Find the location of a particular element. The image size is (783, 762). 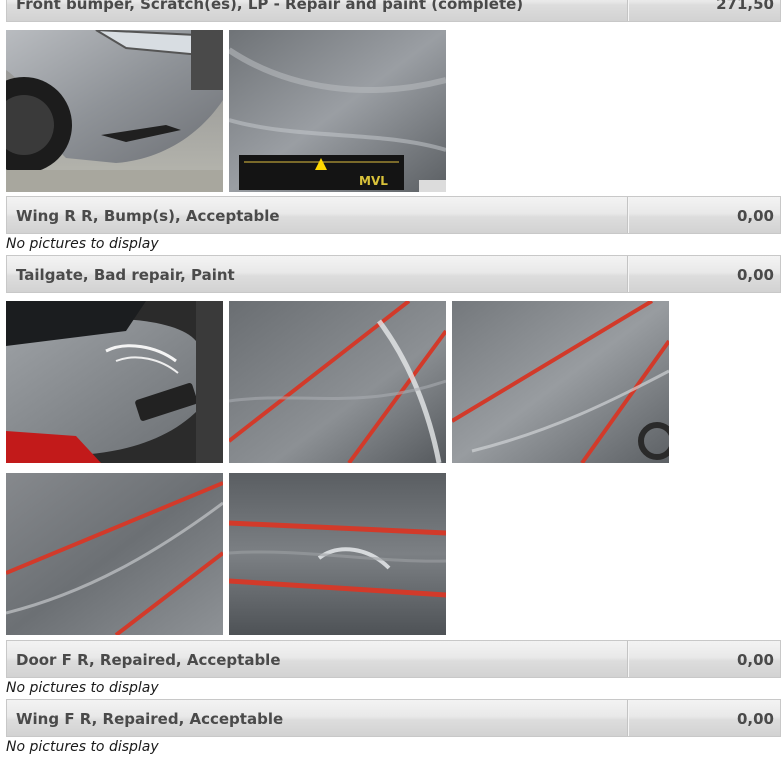

tailgate-overview-photo is located at coordinates (114, 382).